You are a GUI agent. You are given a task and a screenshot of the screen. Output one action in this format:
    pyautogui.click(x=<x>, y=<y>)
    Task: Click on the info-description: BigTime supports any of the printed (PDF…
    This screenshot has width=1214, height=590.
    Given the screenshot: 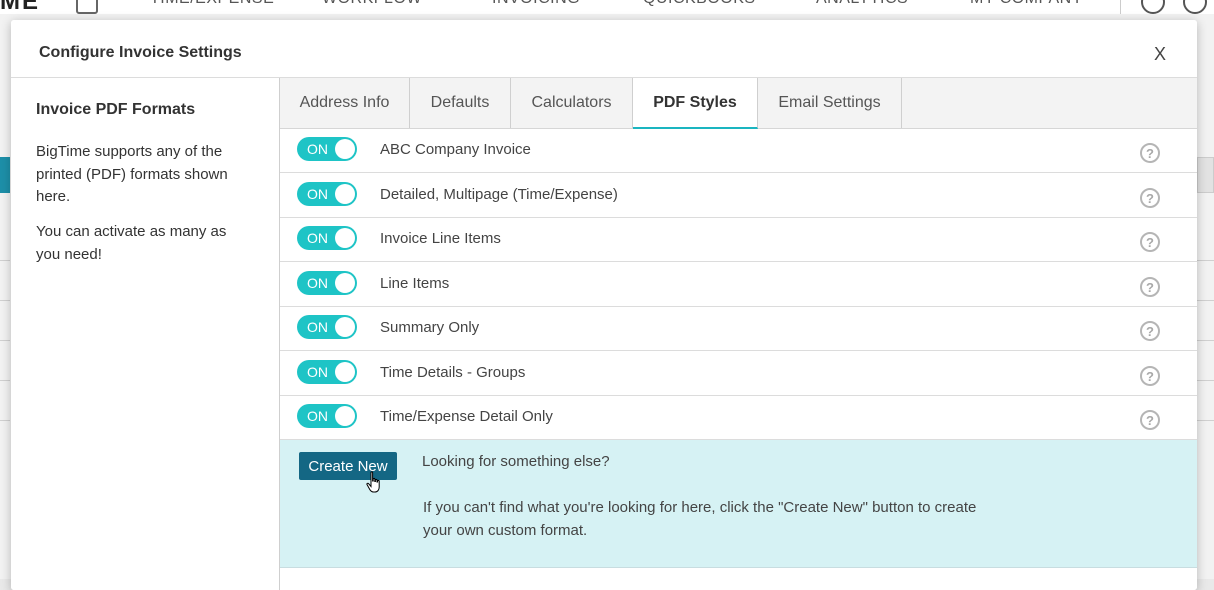 What is the action you would take?
    pyautogui.click(x=132, y=174)
    